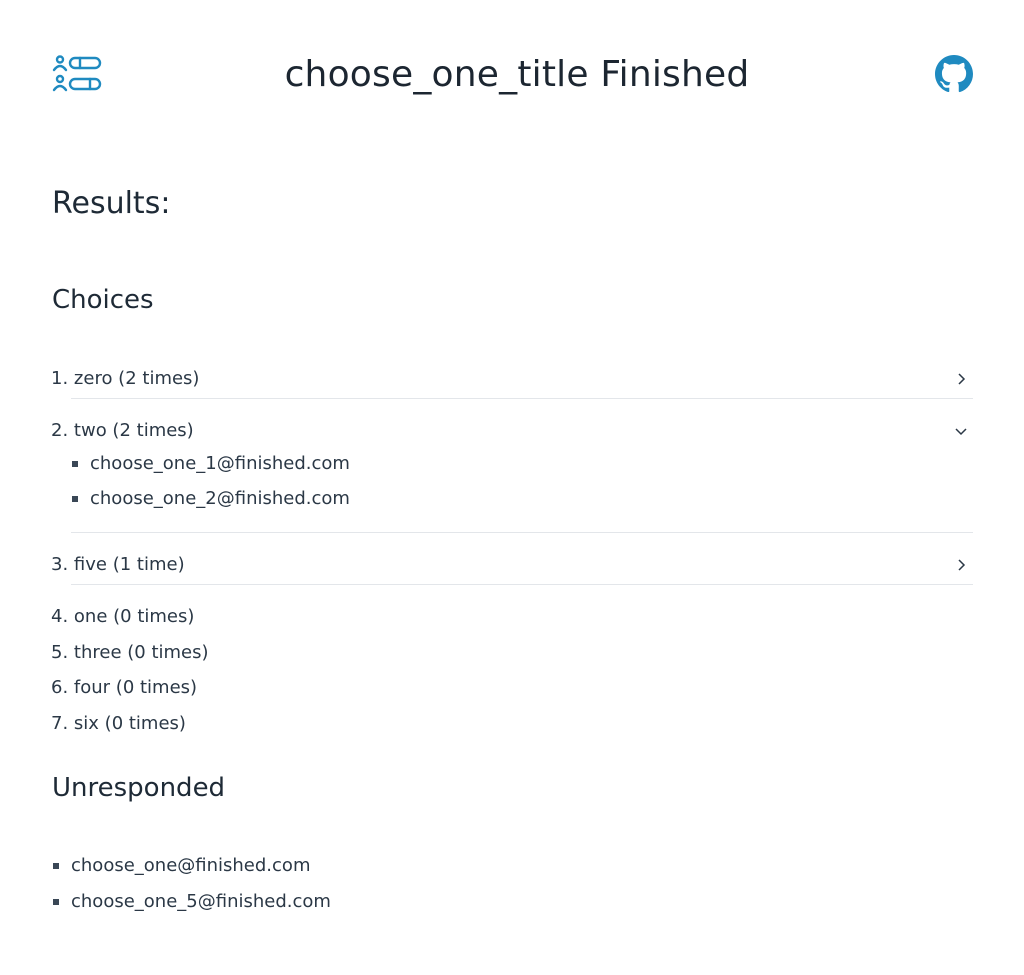 Image resolution: width=1024 pixels, height=975 pixels. Describe the element at coordinates (512, 724) in the screenshot. I see `choice-item-six: 7. six (0 times)` at that location.